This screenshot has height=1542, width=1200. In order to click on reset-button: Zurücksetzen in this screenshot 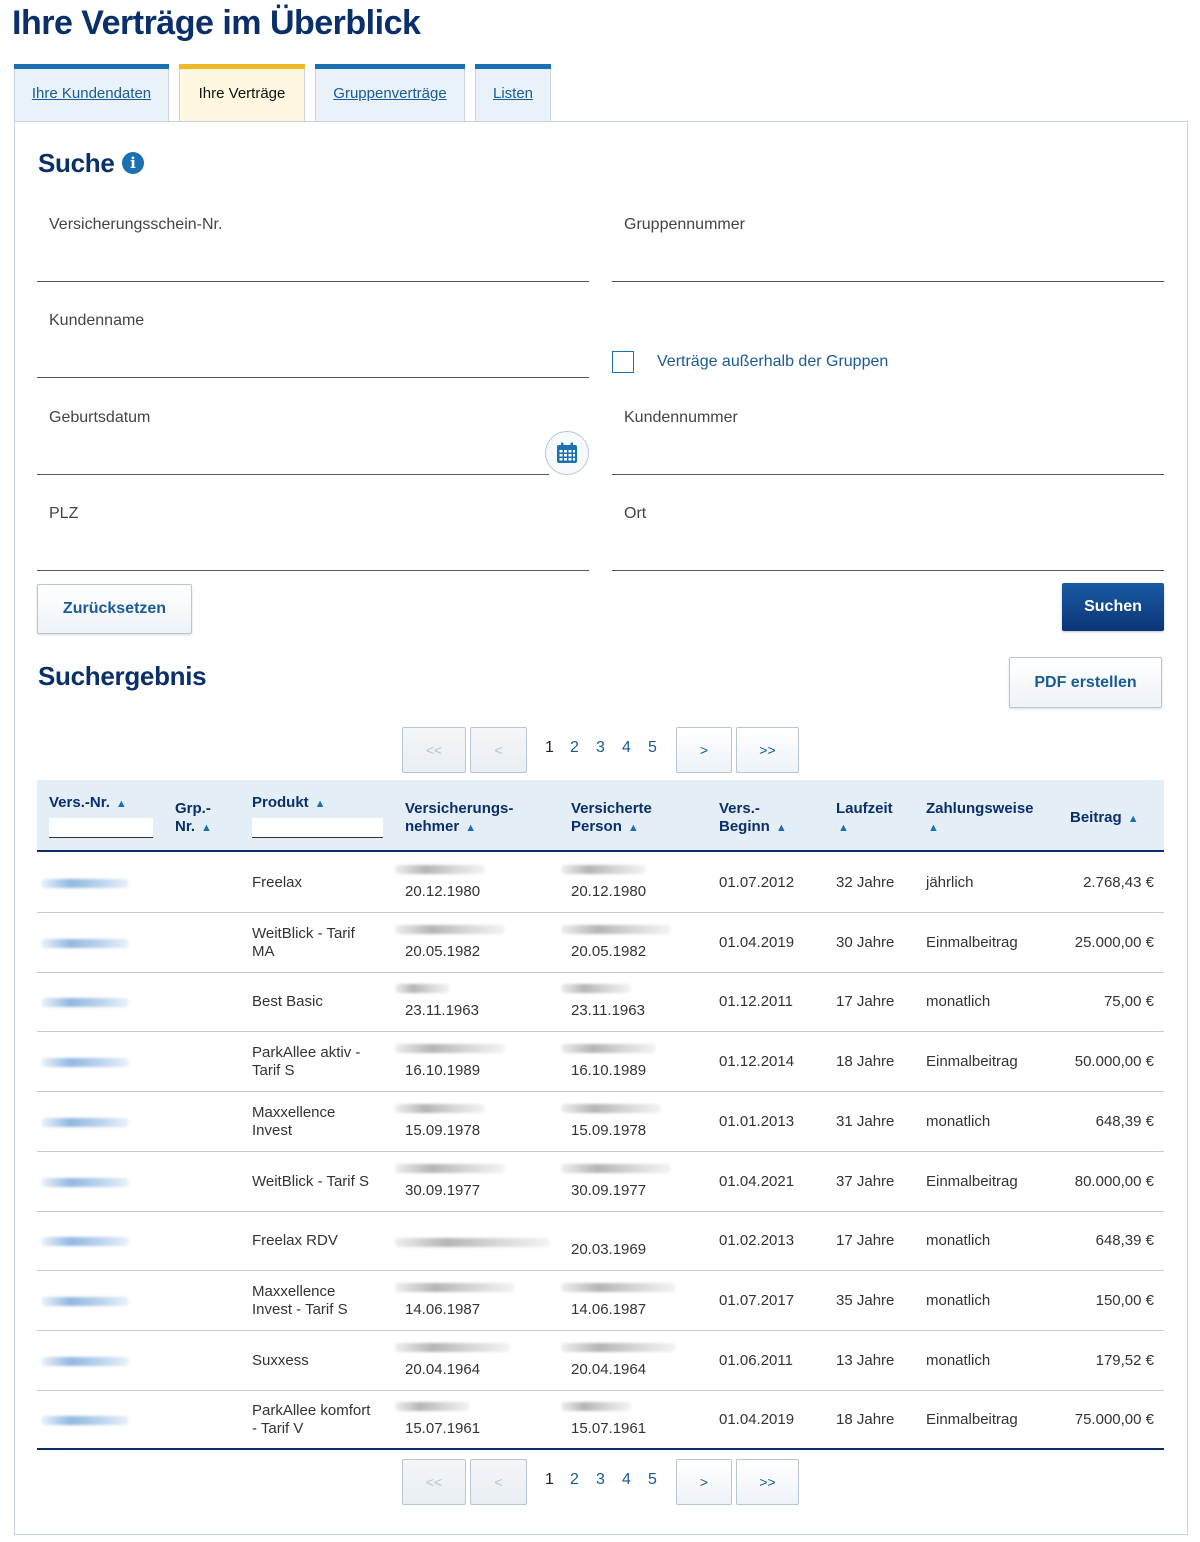, I will do `click(114, 609)`.